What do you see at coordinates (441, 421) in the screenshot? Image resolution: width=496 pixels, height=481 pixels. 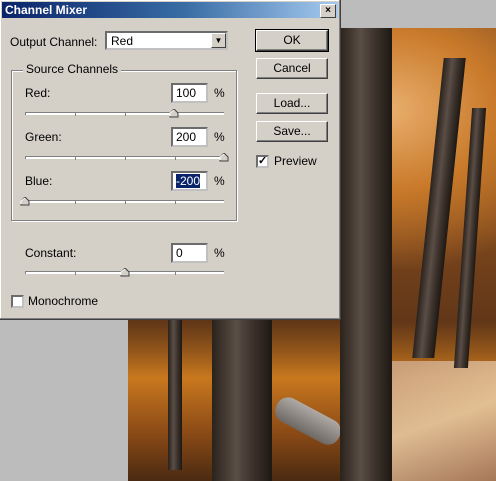 I see `trail` at bounding box center [441, 421].